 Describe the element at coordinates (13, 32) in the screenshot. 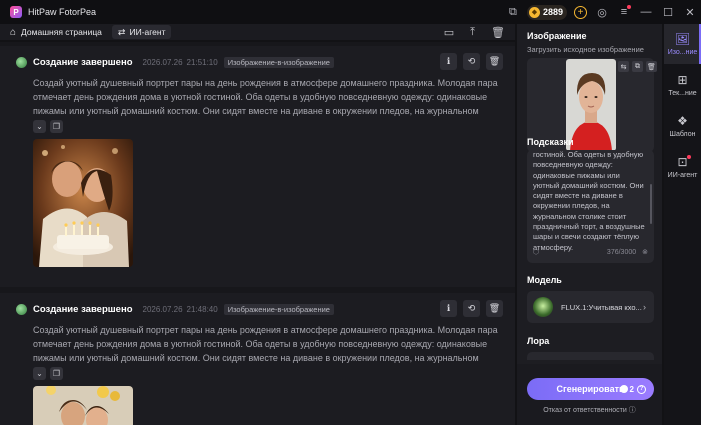

I see `home-icon: ⌂` at that location.